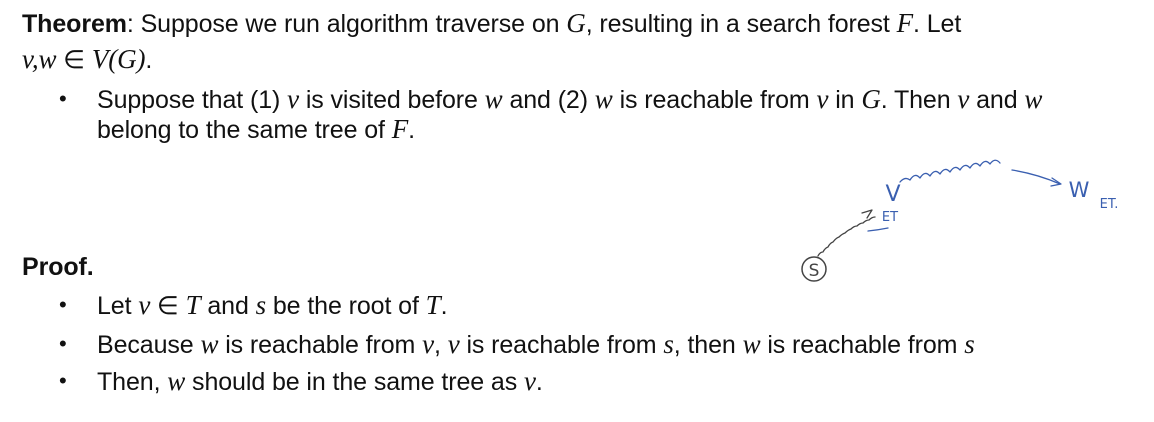 The width and height of the screenshot is (1154, 422). I want to click on handwritten-annotation: S V ET W ET., so click(960, 220).